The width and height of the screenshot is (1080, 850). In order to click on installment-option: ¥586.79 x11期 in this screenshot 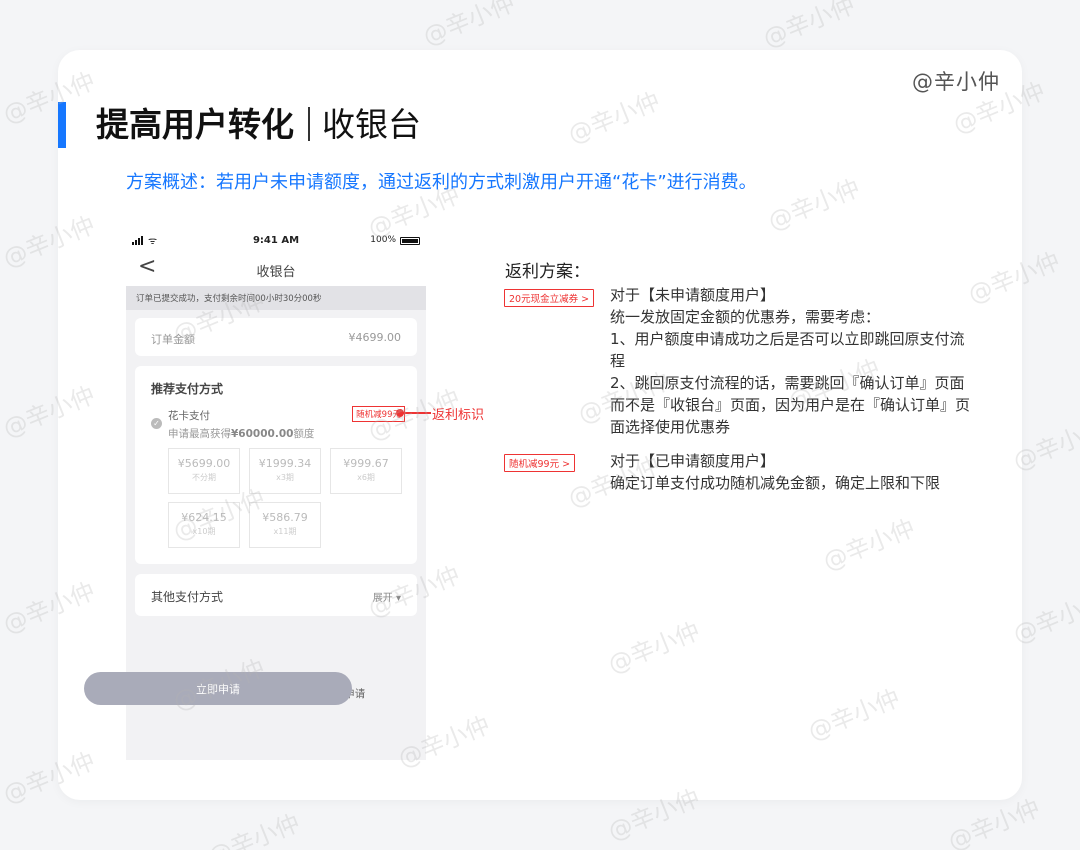, I will do `click(285, 525)`.